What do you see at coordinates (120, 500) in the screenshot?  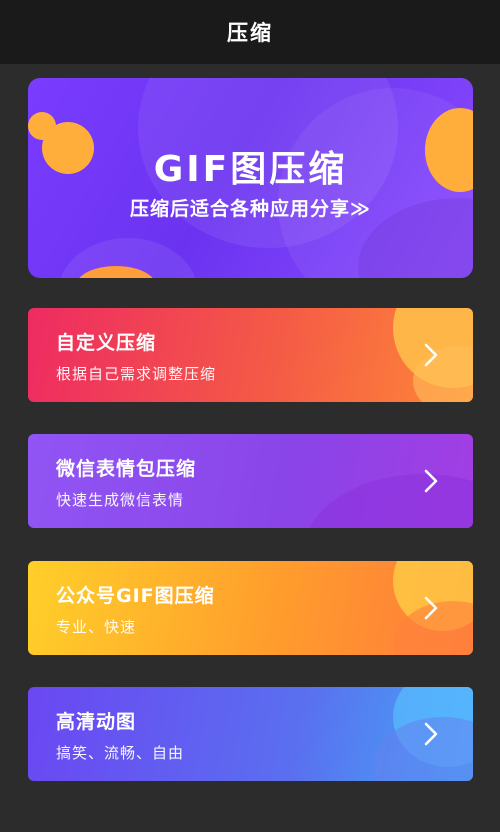 I see `card-subtitle: 快速生成微信表情` at bounding box center [120, 500].